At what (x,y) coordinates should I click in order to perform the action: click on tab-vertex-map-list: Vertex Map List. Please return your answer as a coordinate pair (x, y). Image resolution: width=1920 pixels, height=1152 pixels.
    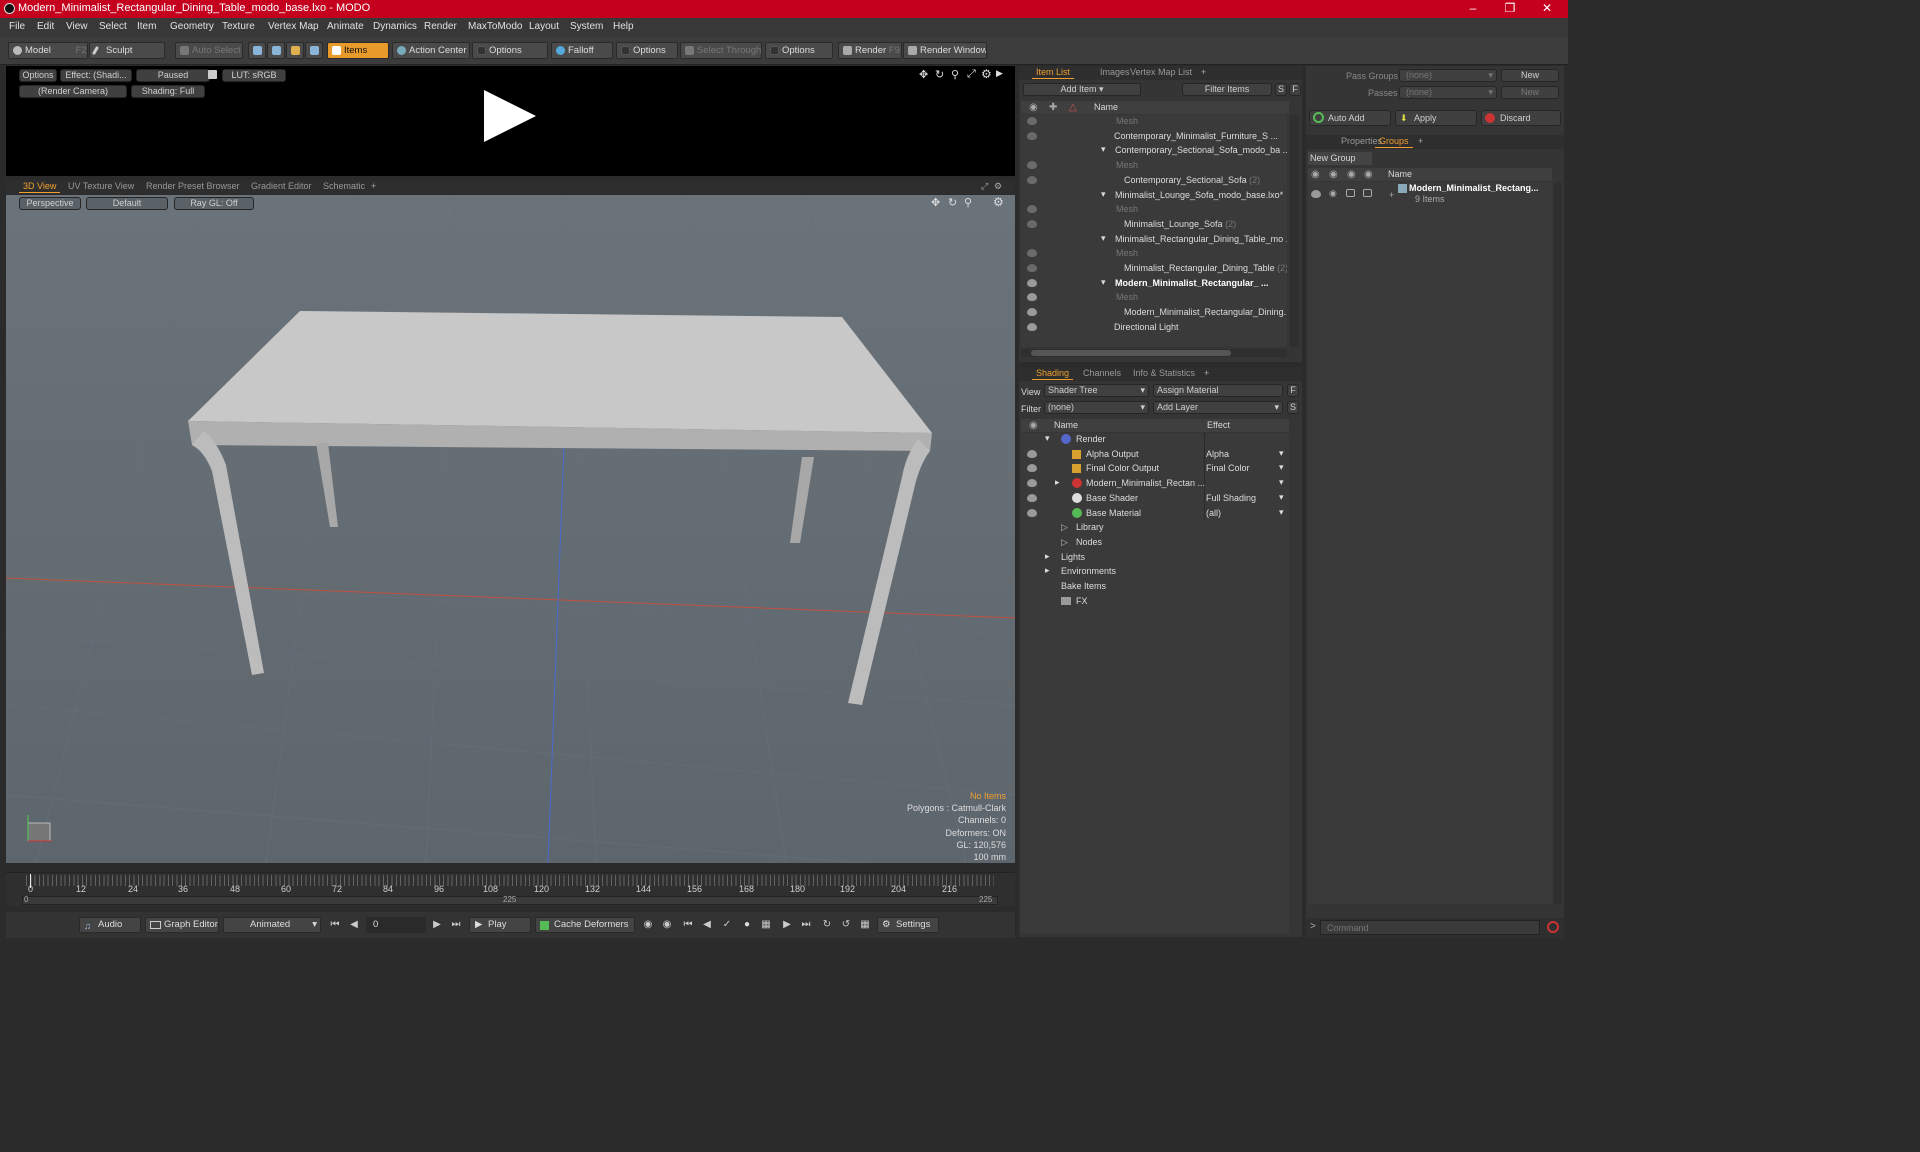
    Looking at the image, I should click on (1161, 72).